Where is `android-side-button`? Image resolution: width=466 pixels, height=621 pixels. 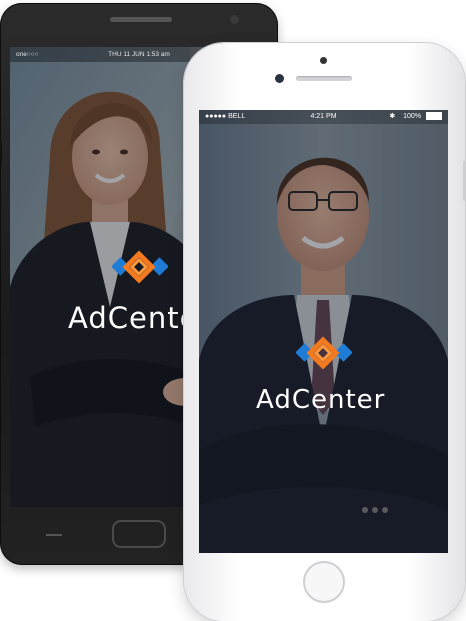 android-side-button is located at coordinates (1, 154).